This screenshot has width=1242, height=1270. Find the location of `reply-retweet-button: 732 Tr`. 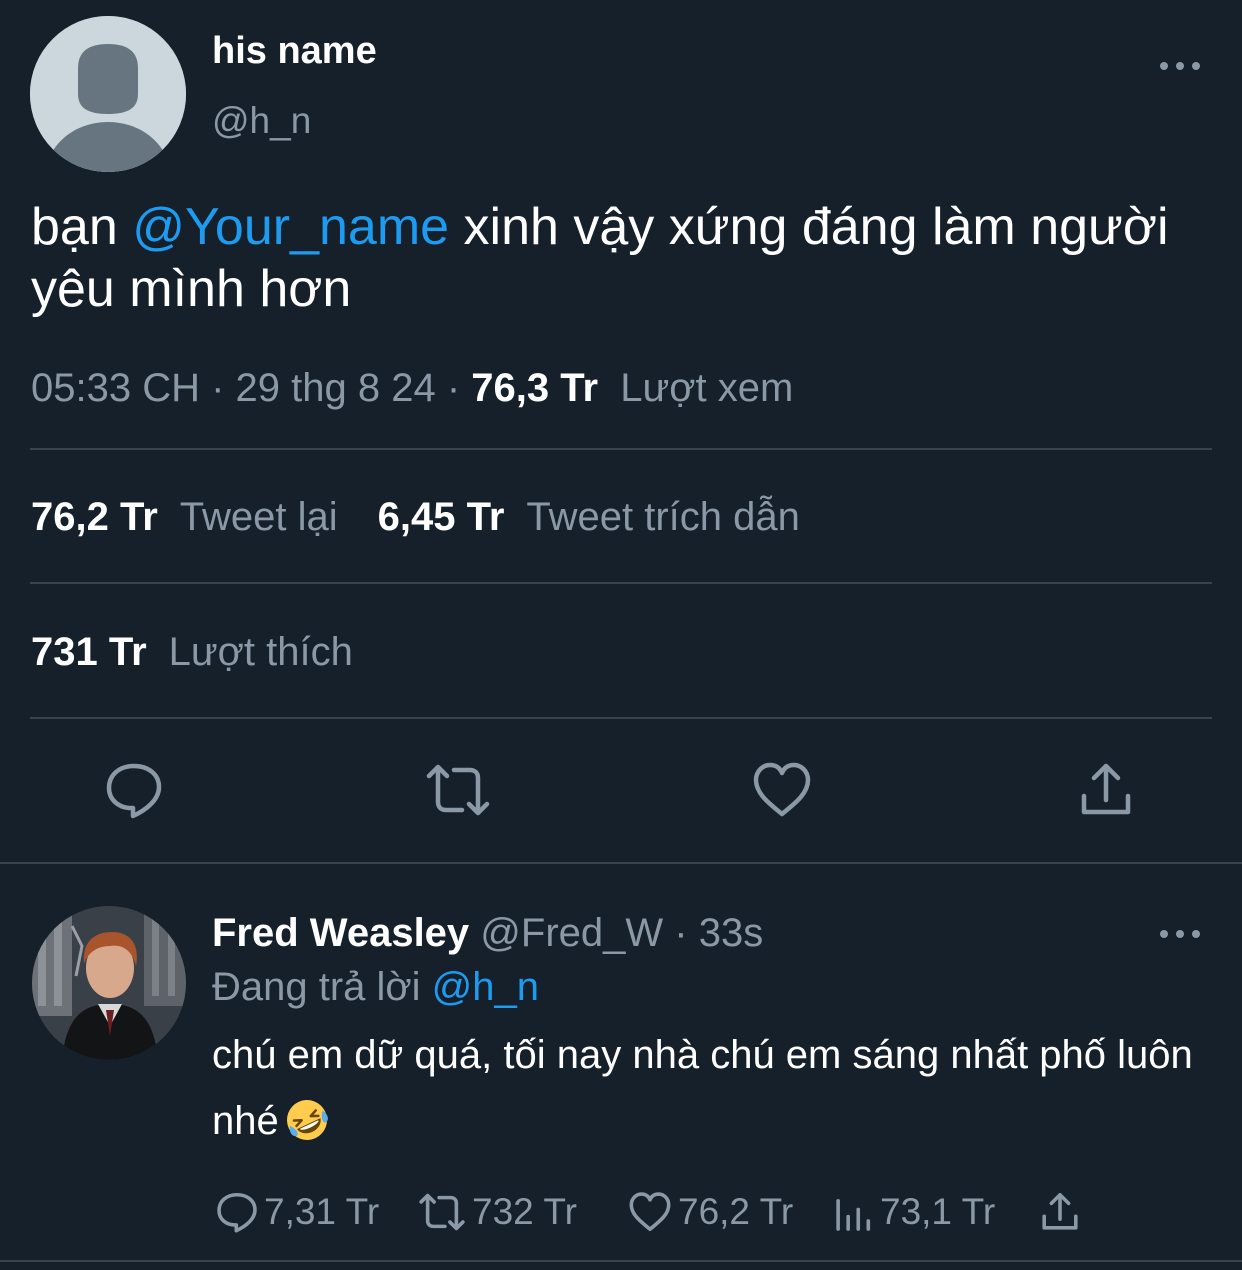

reply-retweet-button: 732 Tr is located at coordinates (495, 1212).